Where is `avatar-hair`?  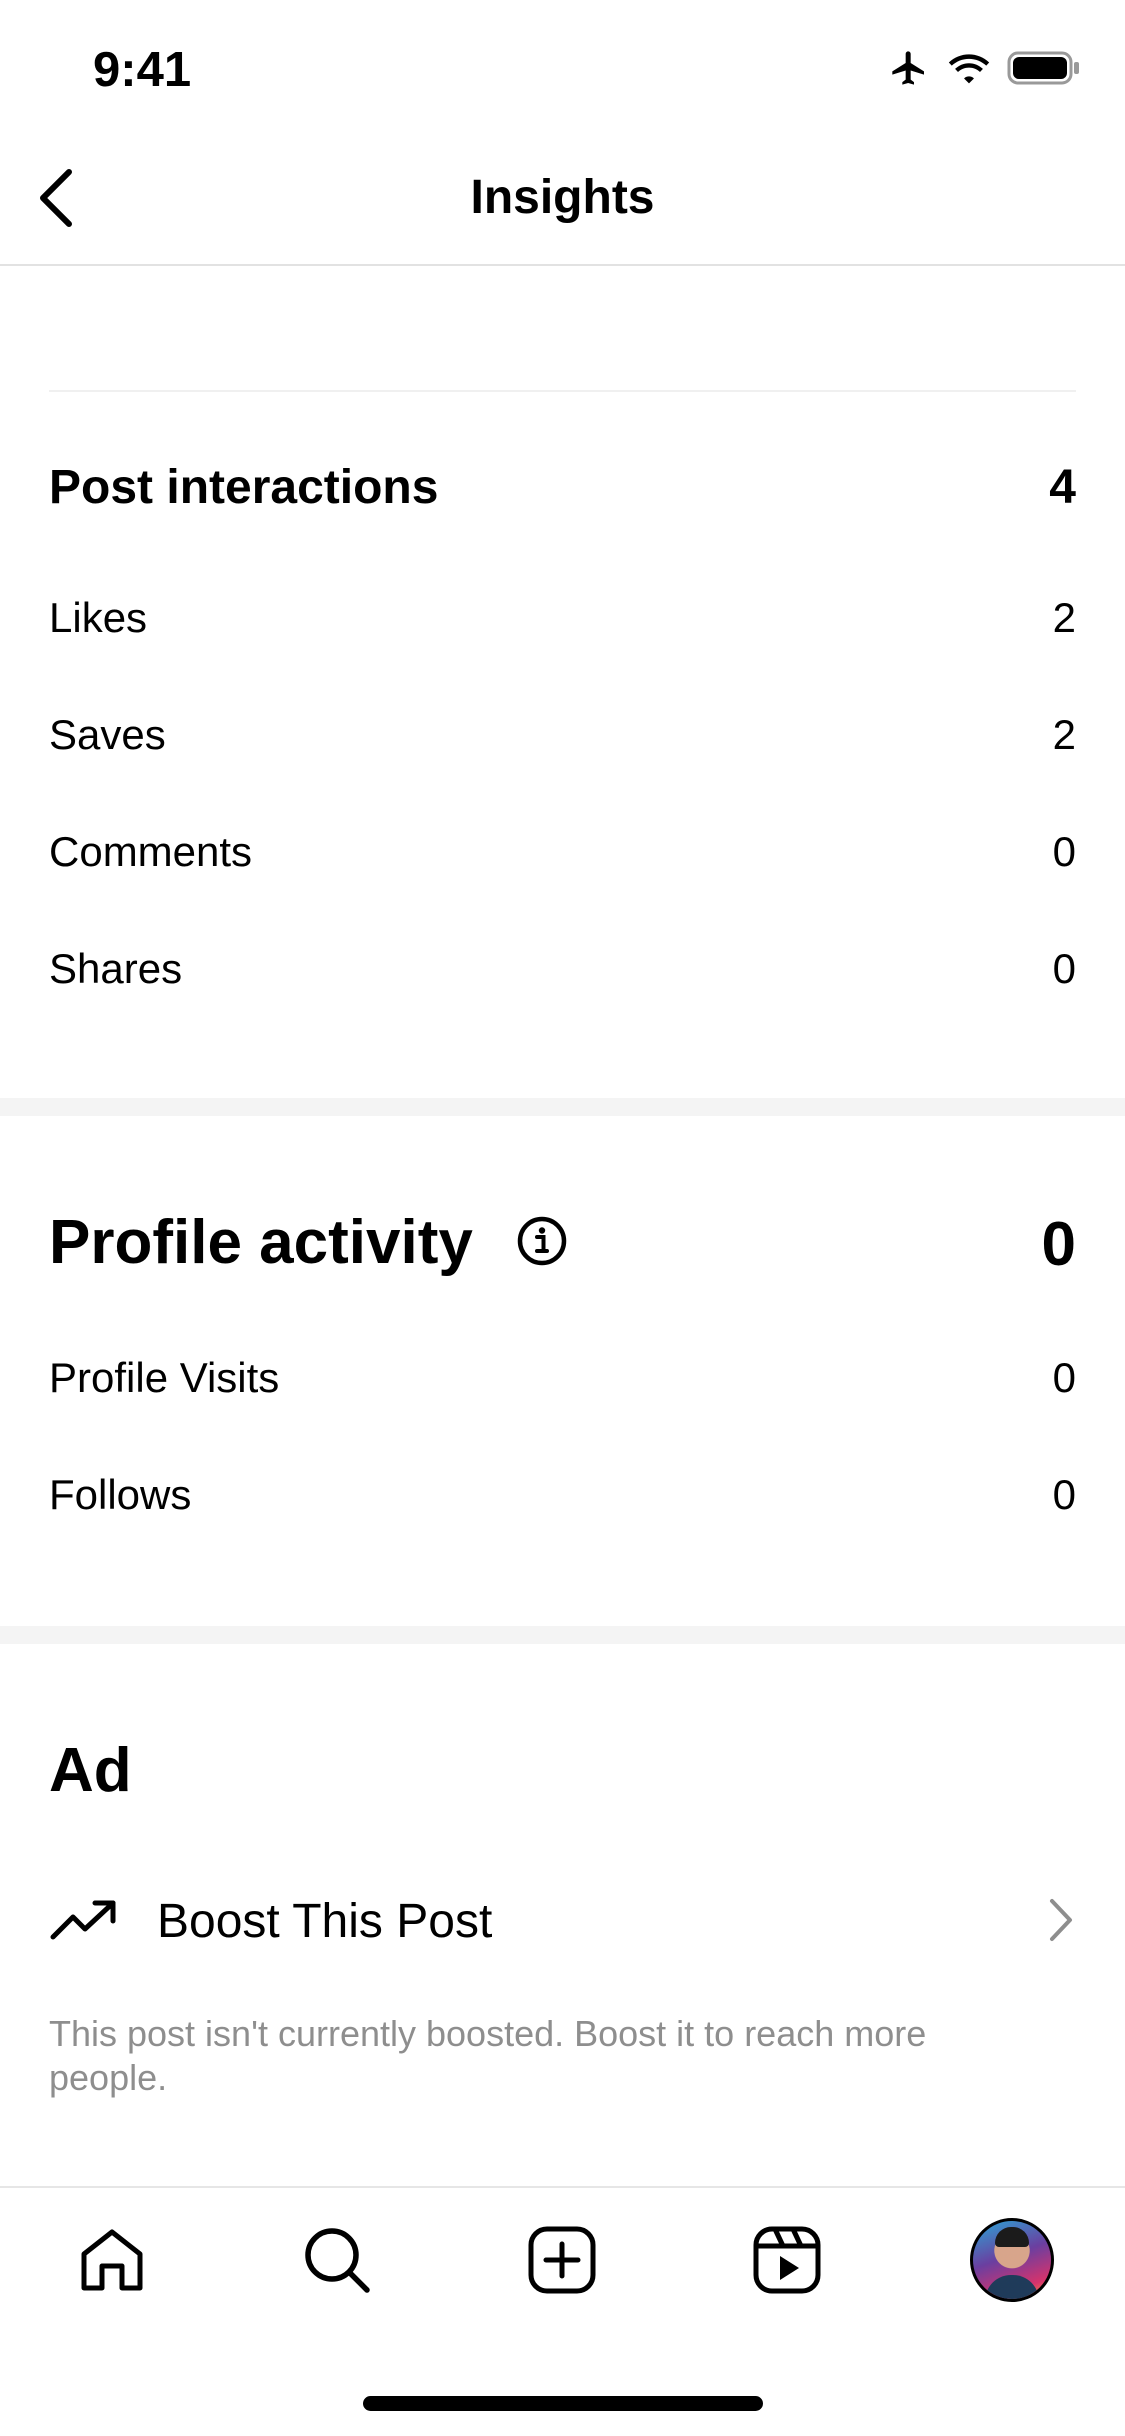 avatar-hair is located at coordinates (1012, 2237).